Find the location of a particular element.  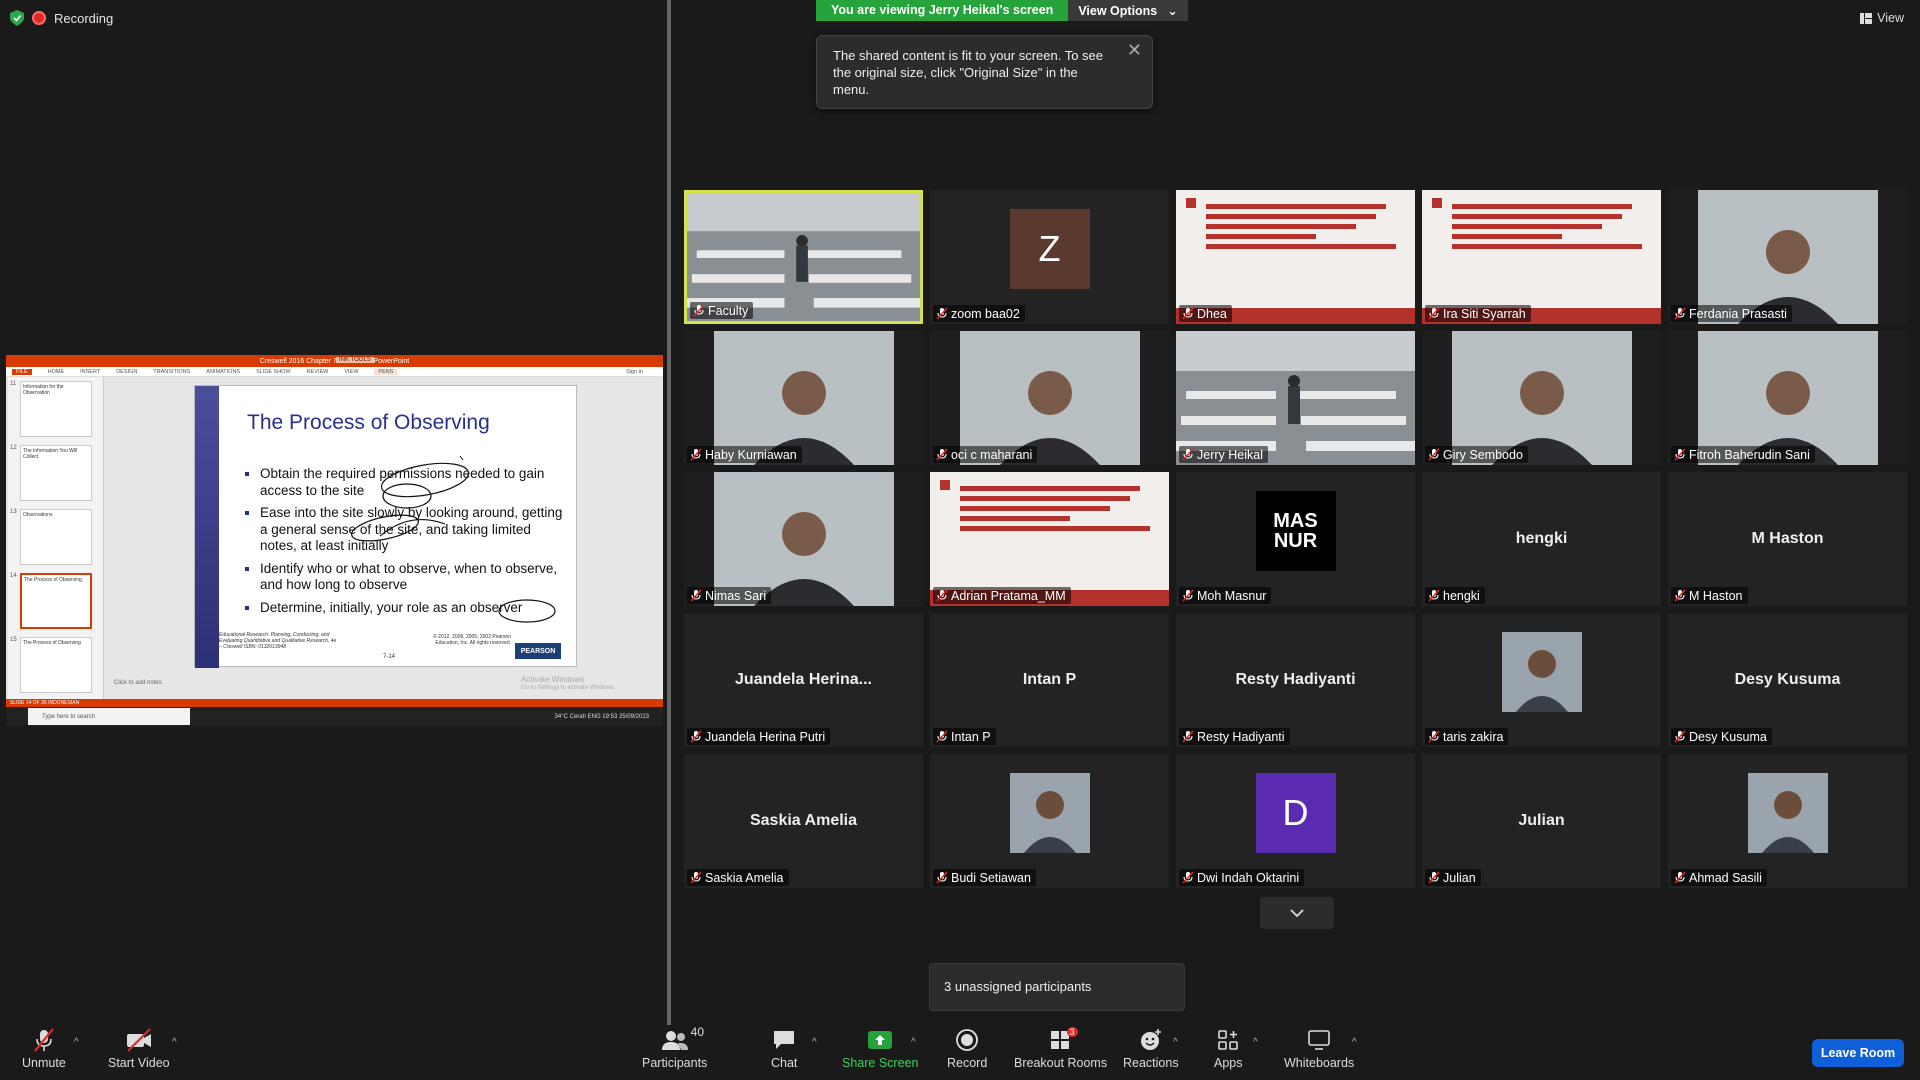

participant-tile: D Dwi Indah Oktarini is located at coordinates (1295, 821).